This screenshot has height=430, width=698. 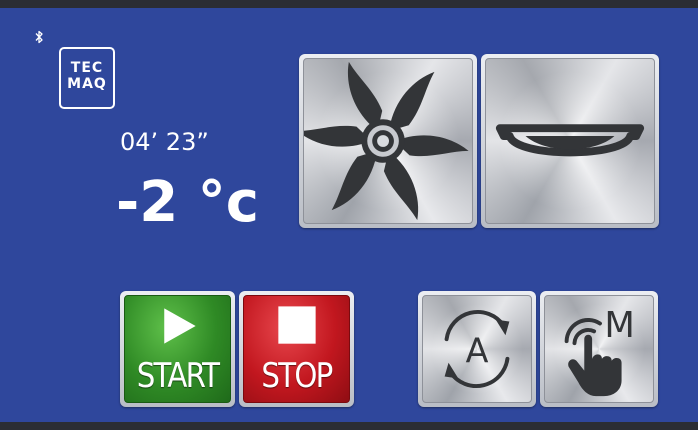 What do you see at coordinates (87, 68) in the screenshot?
I see `brand-logo-line1: TEC` at bounding box center [87, 68].